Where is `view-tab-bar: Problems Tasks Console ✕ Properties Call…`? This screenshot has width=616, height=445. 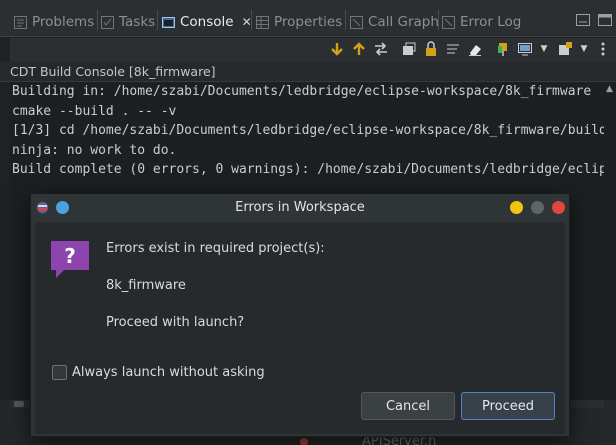 view-tab-bar: Problems Tasks Console ✕ Properties Call… is located at coordinates (308, 18).